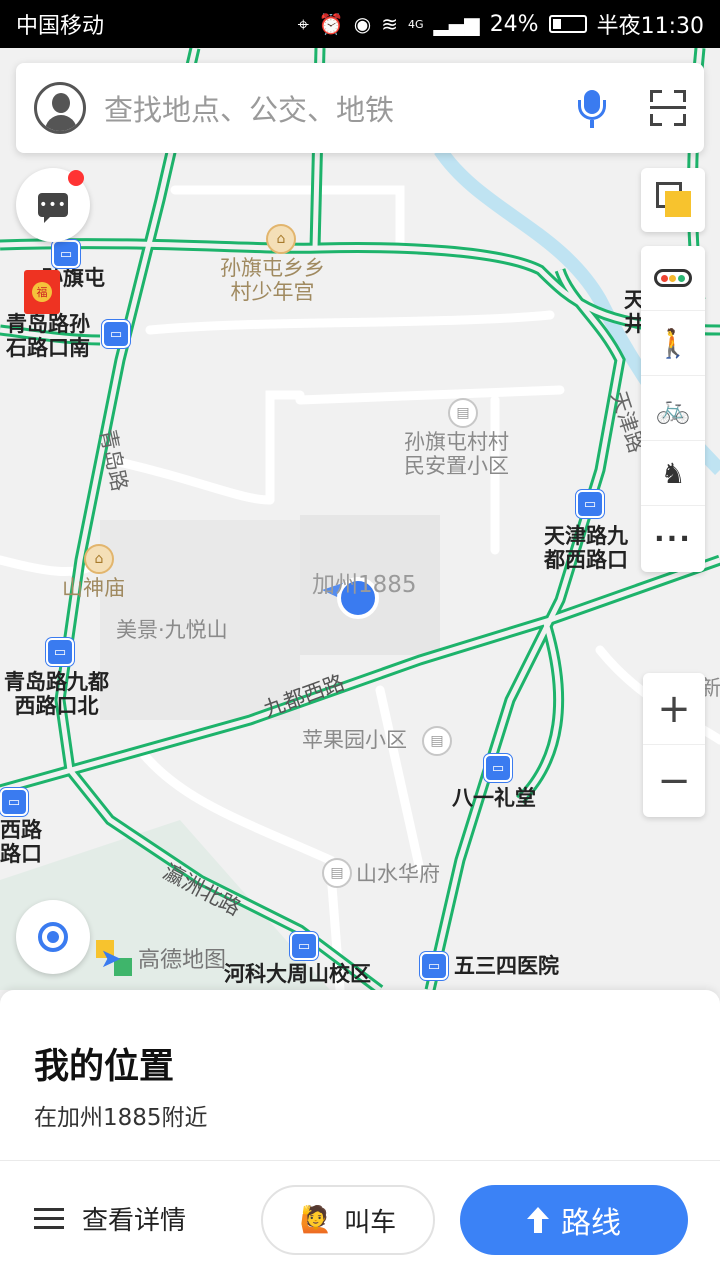 The image size is (720, 1280). I want to click on resettle-icon: ▤, so click(463, 413).